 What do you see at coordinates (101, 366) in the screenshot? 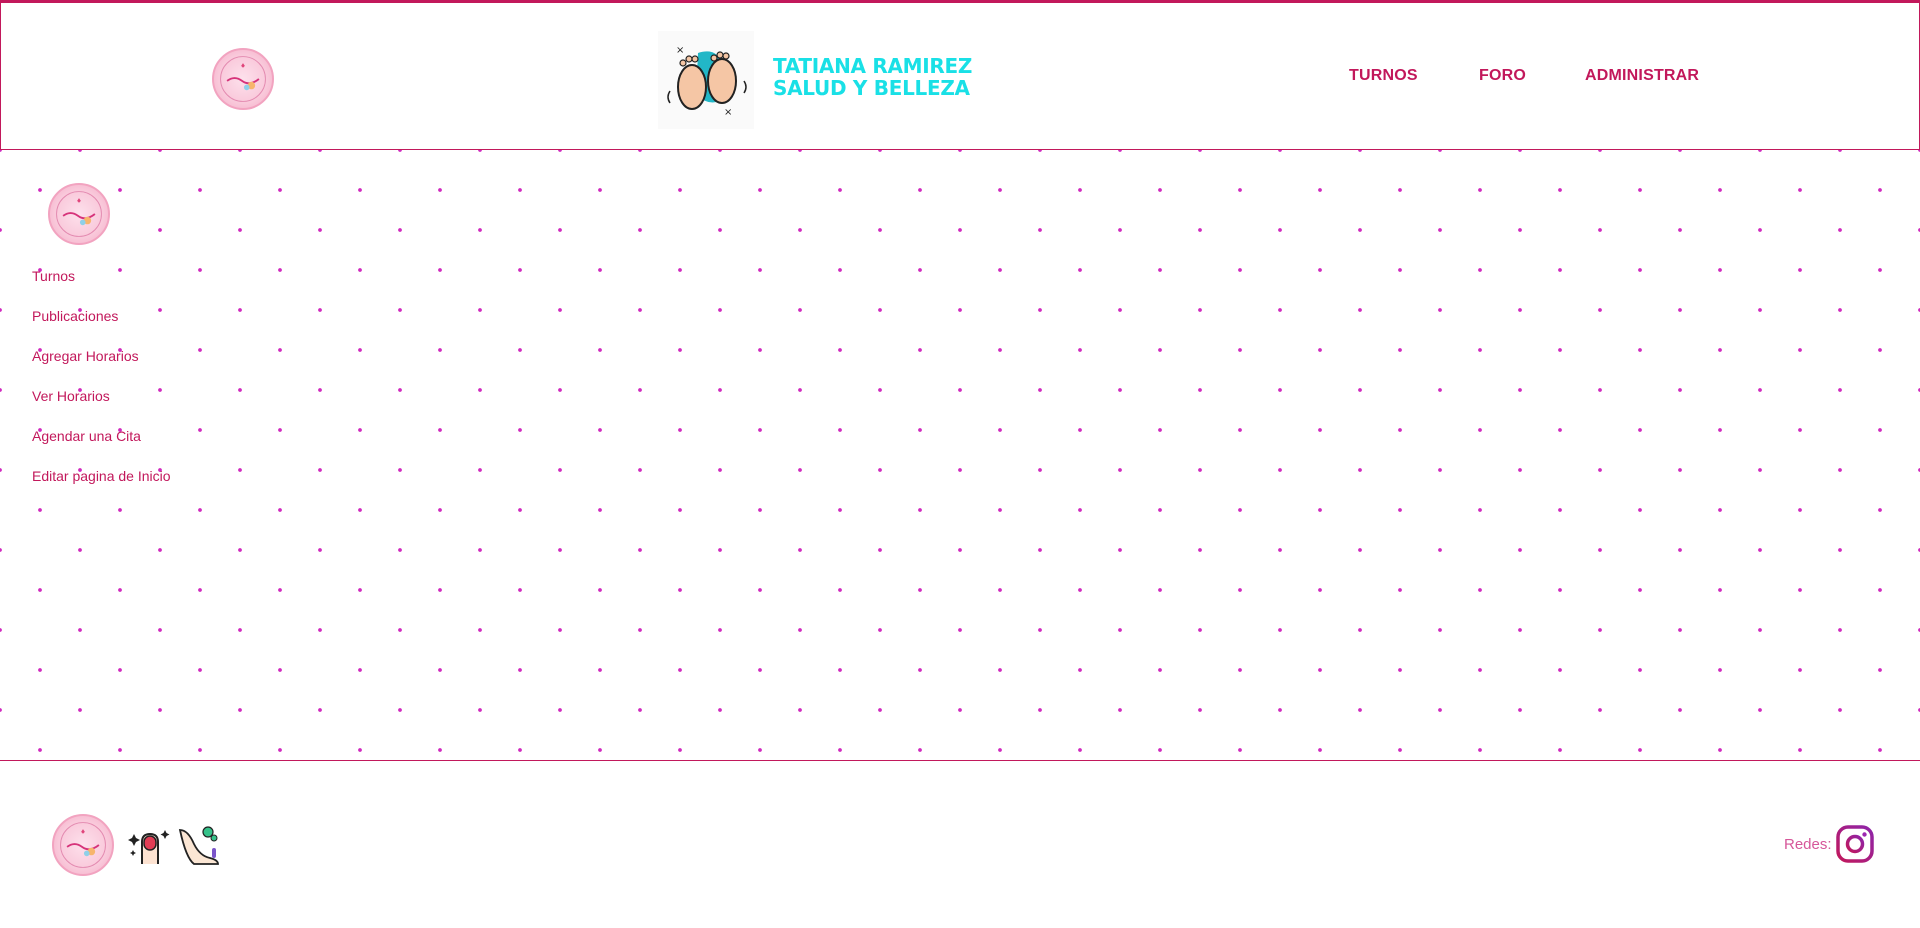
I see `sidebar-item-agregar-horarios: Agregar Horarios` at bounding box center [101, 366].